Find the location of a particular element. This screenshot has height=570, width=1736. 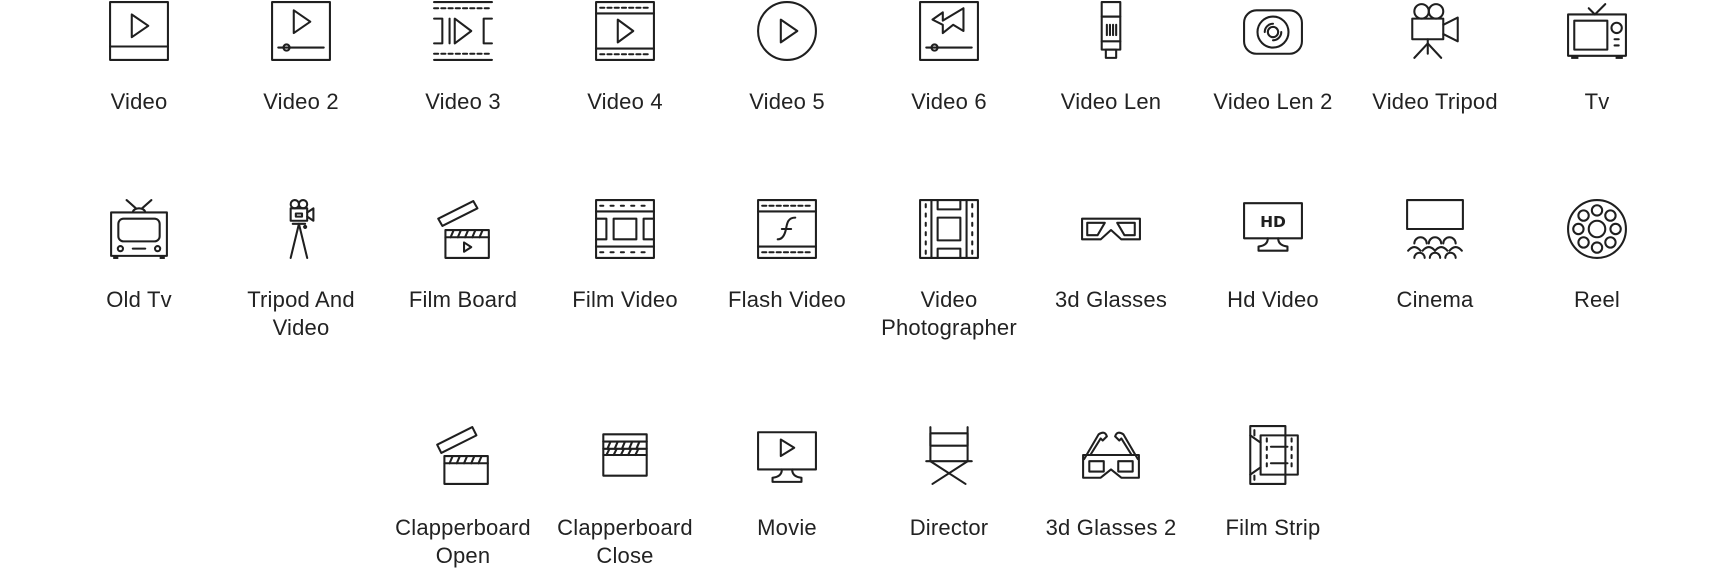

icon-label: Video 2 is located at coordinates (301, 101).